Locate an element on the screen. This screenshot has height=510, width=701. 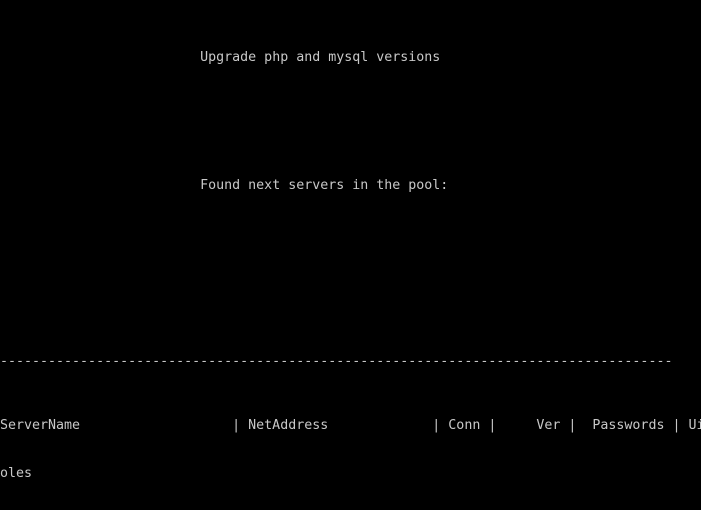
title-subheading-line: Found next servers in the pool: is located at coordinates (350, 186).